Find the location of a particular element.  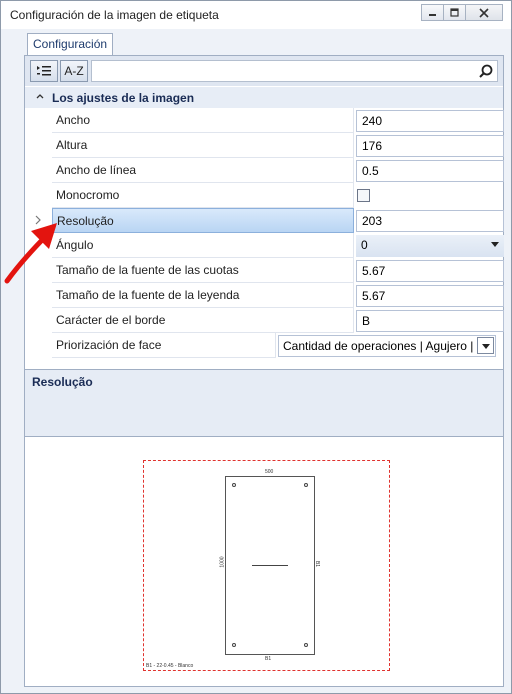

annotation-arrow-icon is located at coordinates (30, 253).